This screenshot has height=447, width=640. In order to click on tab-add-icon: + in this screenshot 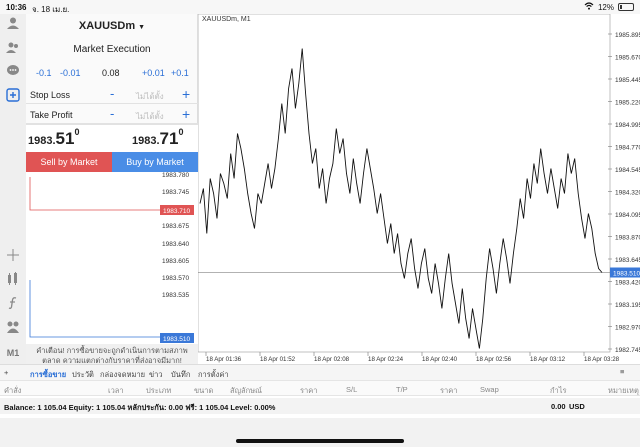, I will do `click(6, 372)`.